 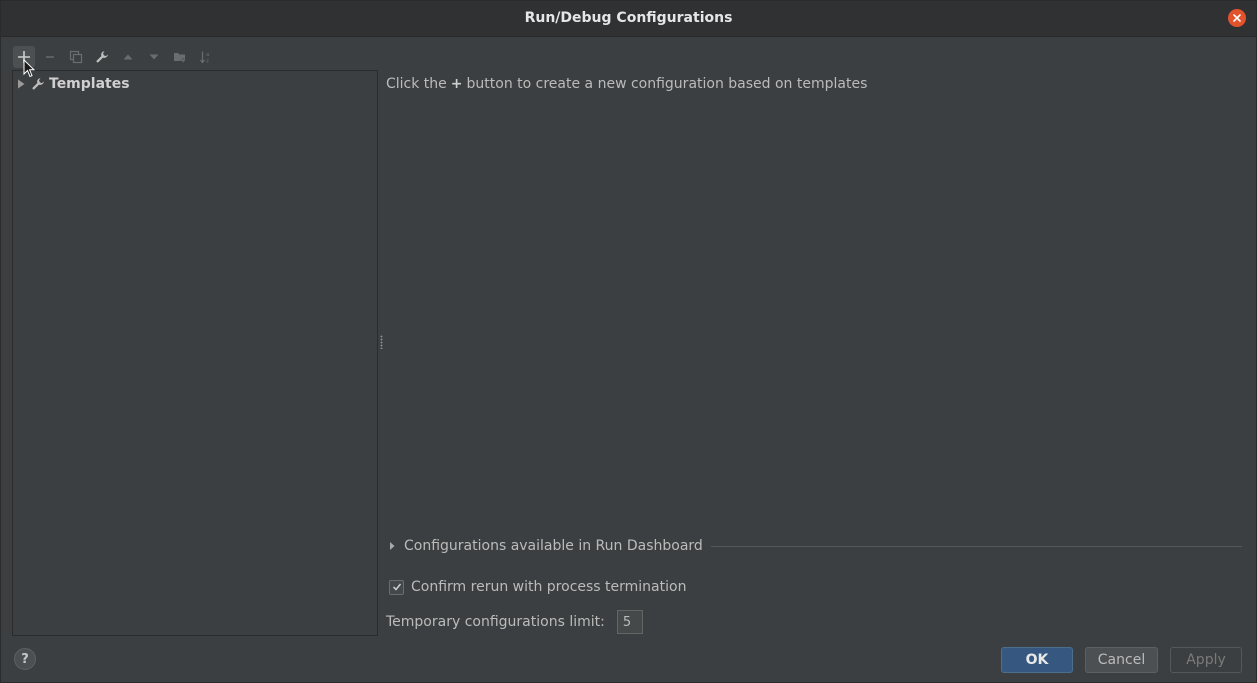 I want to click on minus-icon, so click(x=50, y=57).